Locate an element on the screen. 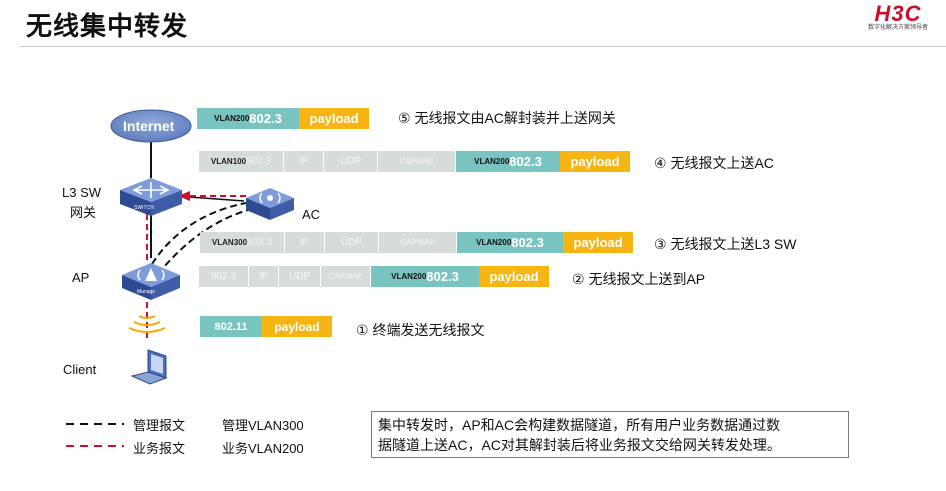 Image resolution: width=946 pixels, height=491 pixels. client-label: Client is located at coordinates (80, 369).